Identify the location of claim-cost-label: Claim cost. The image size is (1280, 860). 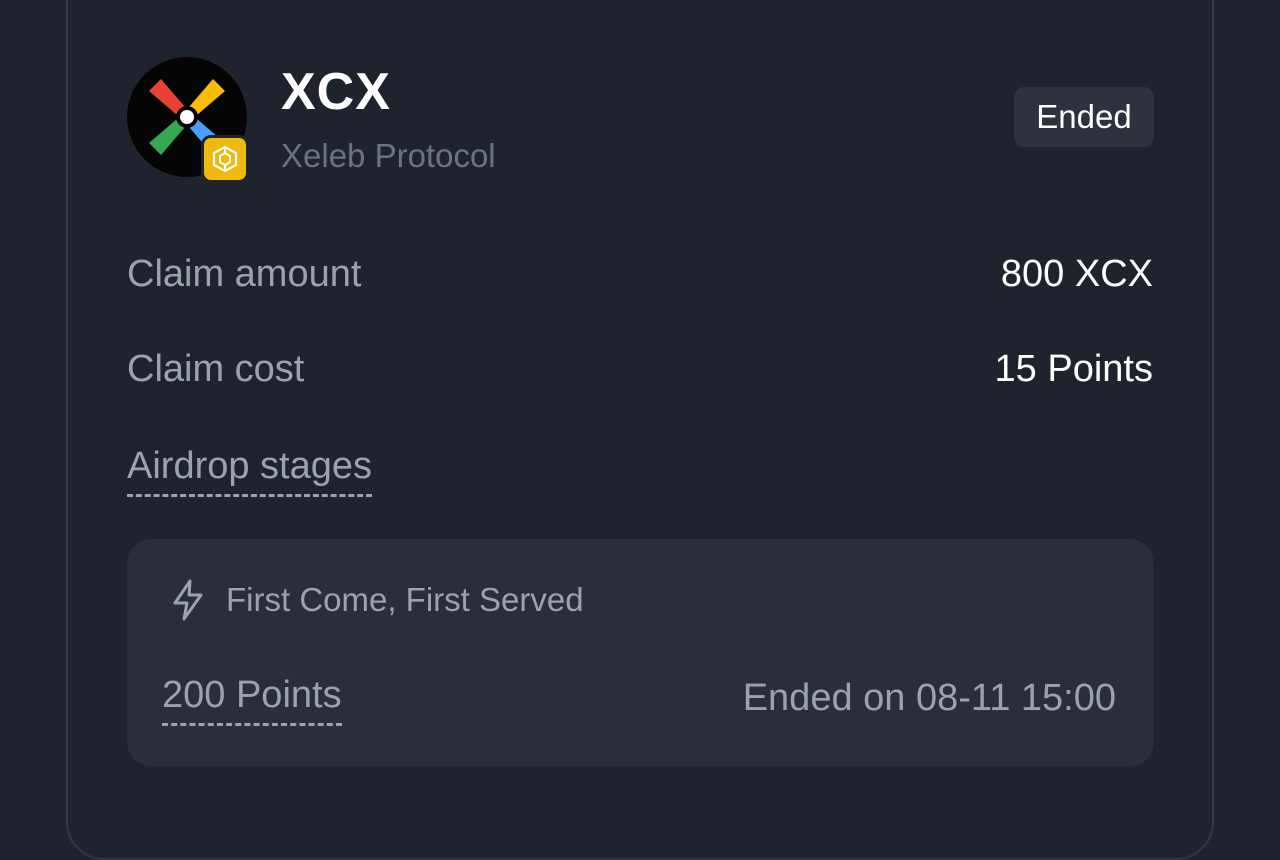
(216, 369).